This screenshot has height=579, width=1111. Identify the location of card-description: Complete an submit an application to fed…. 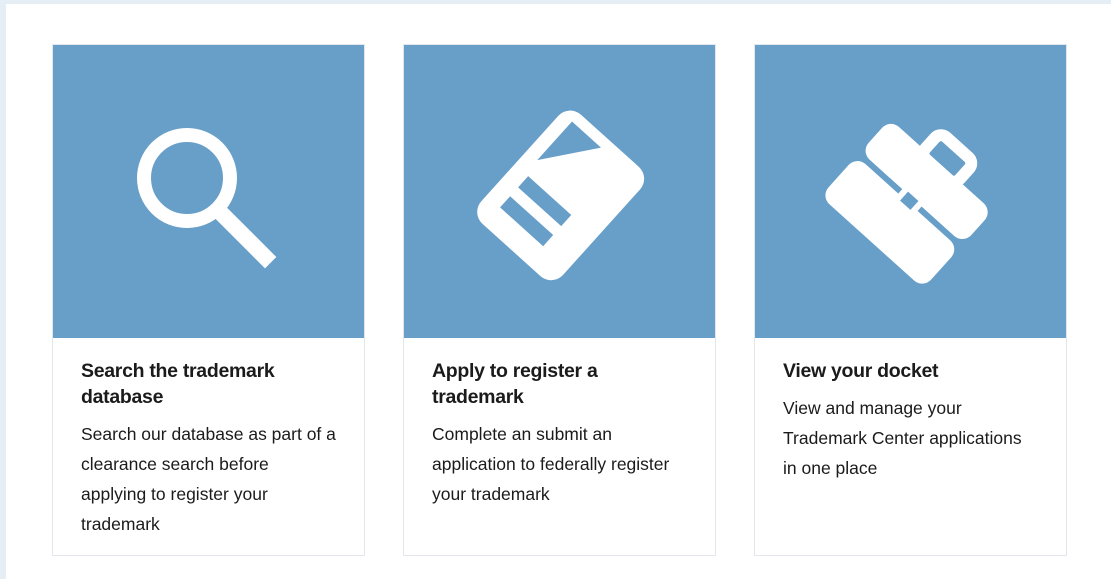
(551, 464).